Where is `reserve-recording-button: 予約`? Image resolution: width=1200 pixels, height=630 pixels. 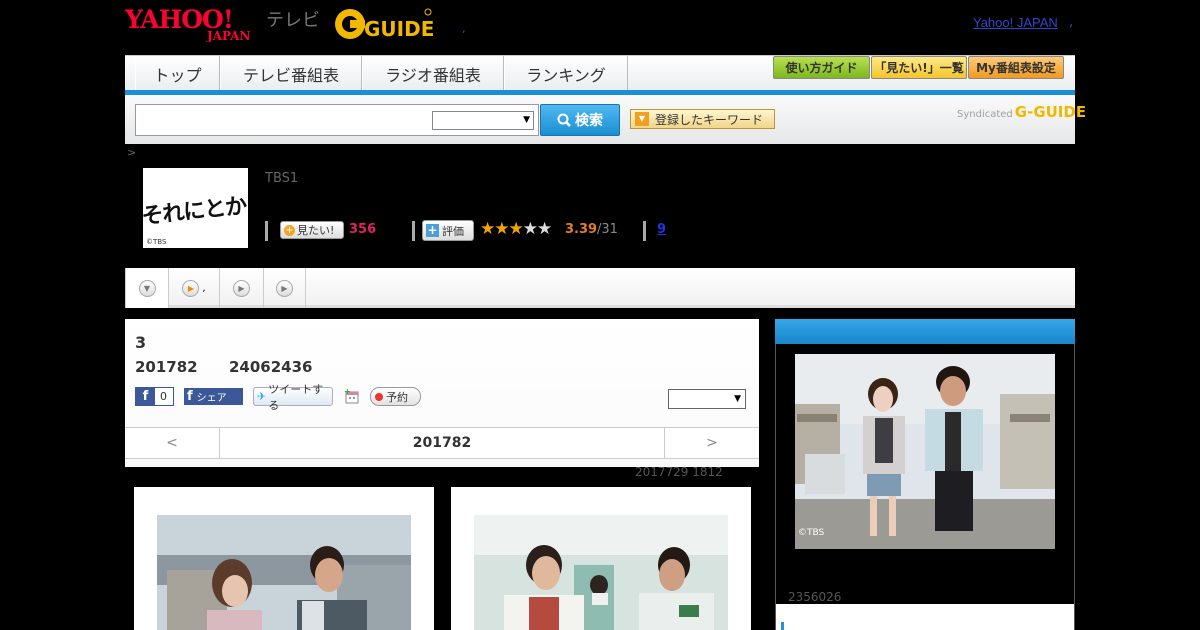 reserve-recording-button: 予約 is located at coordinates (395, 396).